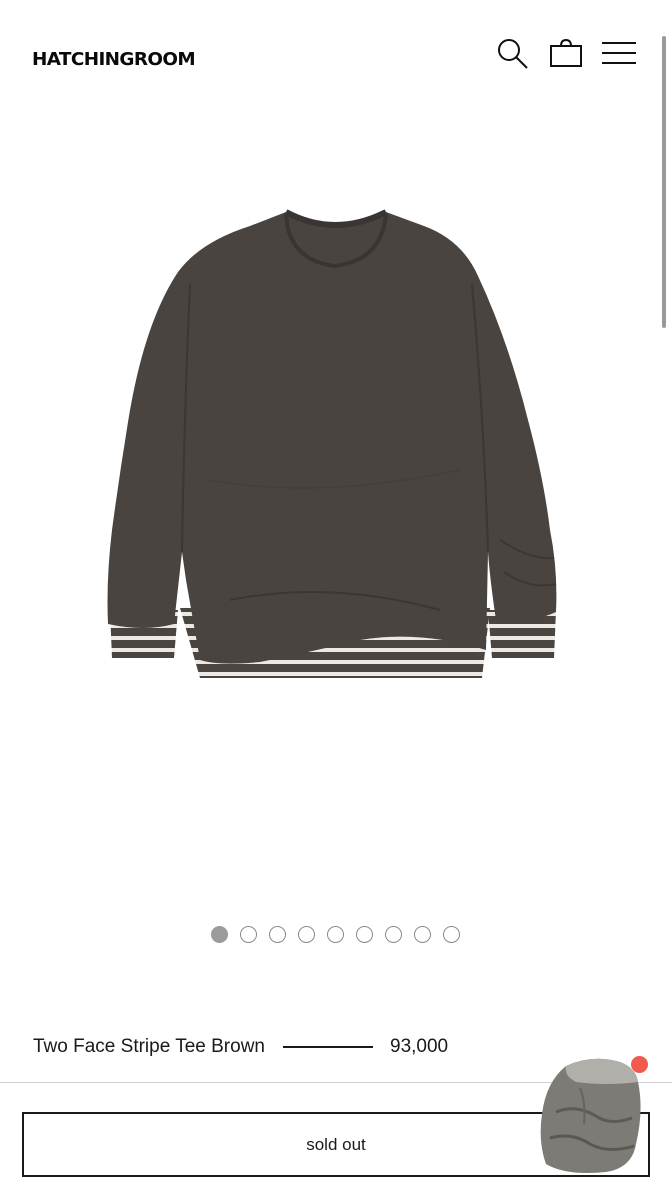  What do you see at coordinates (664, 182) in the screenshot?
I see `scrollbar` at bounding box center [664, 182].